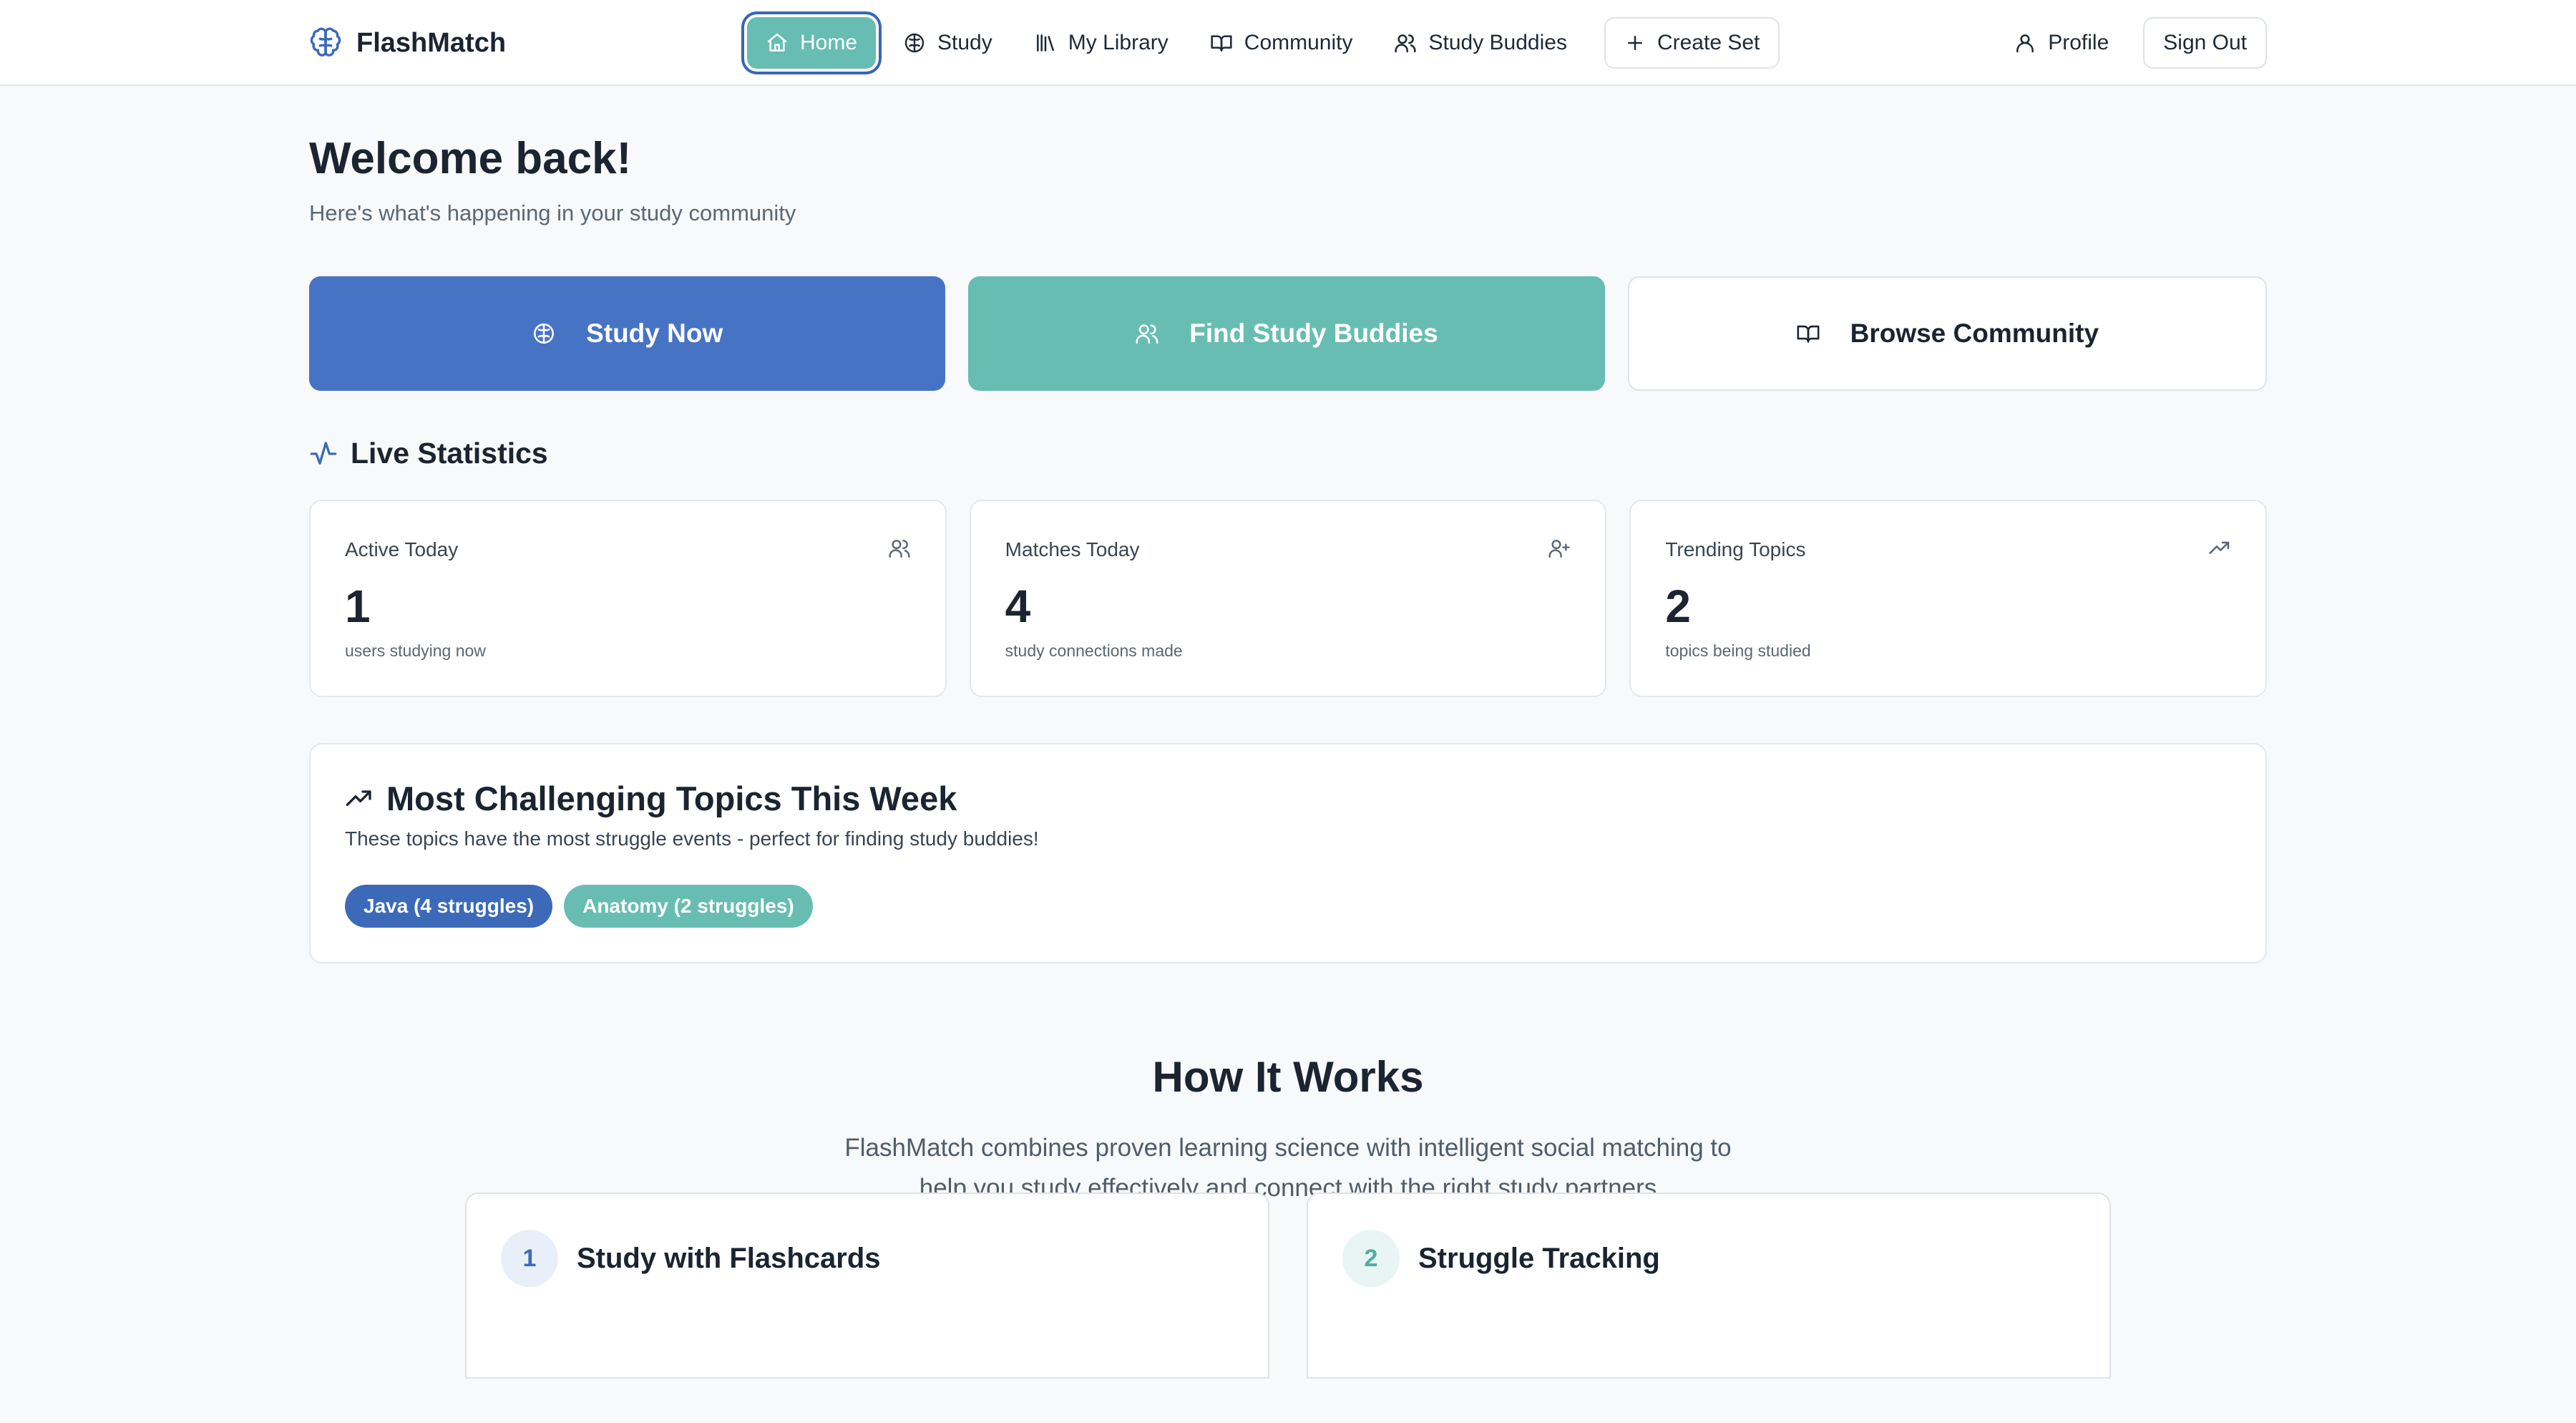 The width and height of the screenshot is (2576, 1423). I want to click on study-now-button: Study Now, so click(627, 333).